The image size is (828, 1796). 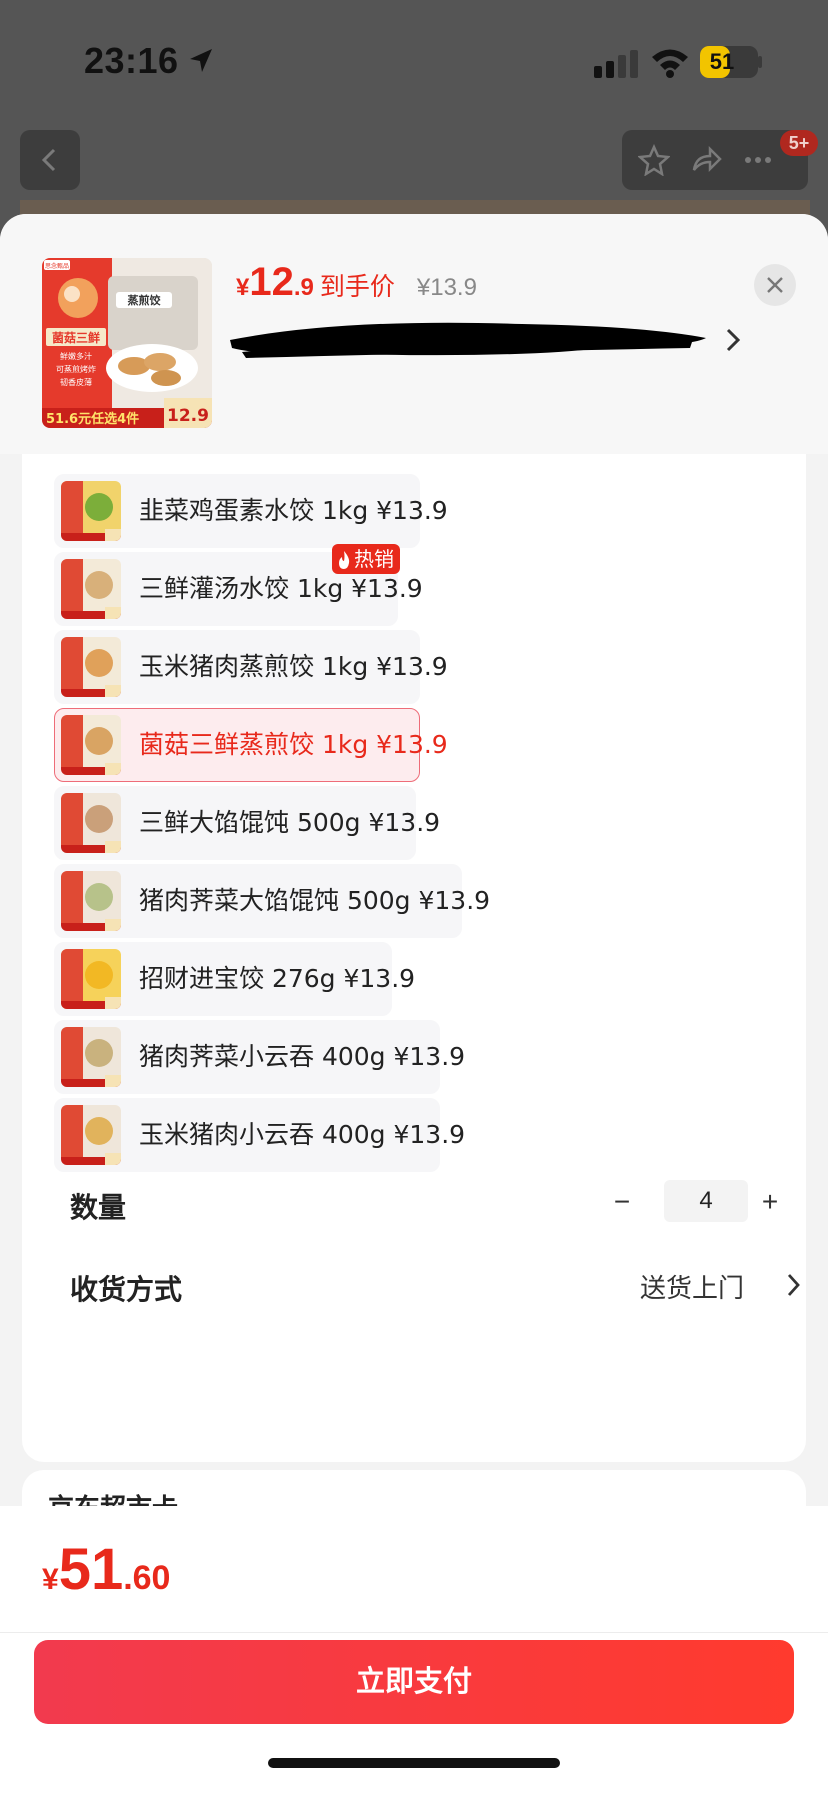 What do you see at coordinates (76, 369) in the screenshot?
I see `thumb-tag-2: 可蒸煎烤炸` at bounding box center [76, 369].